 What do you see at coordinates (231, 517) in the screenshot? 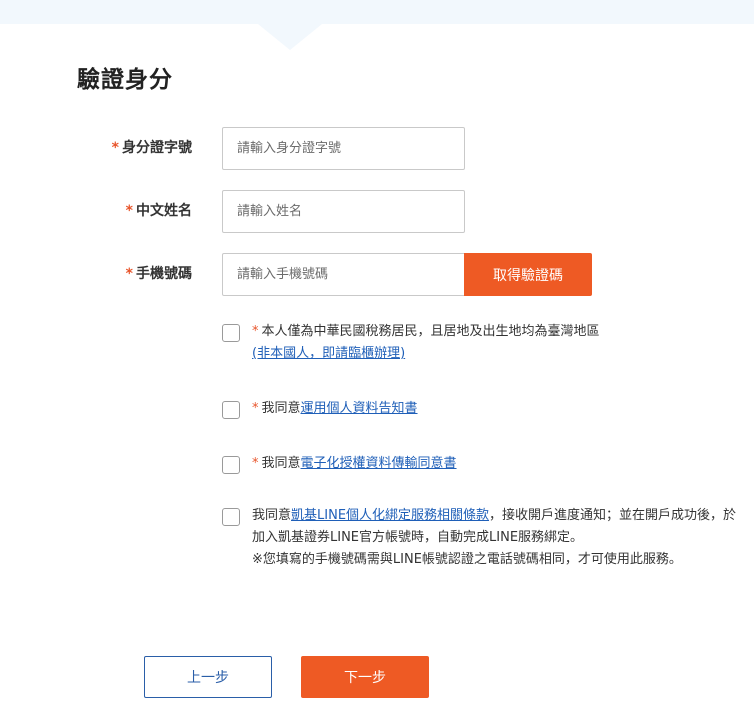
I see `line-binding-checkbox` at bounding box center [231, 517].